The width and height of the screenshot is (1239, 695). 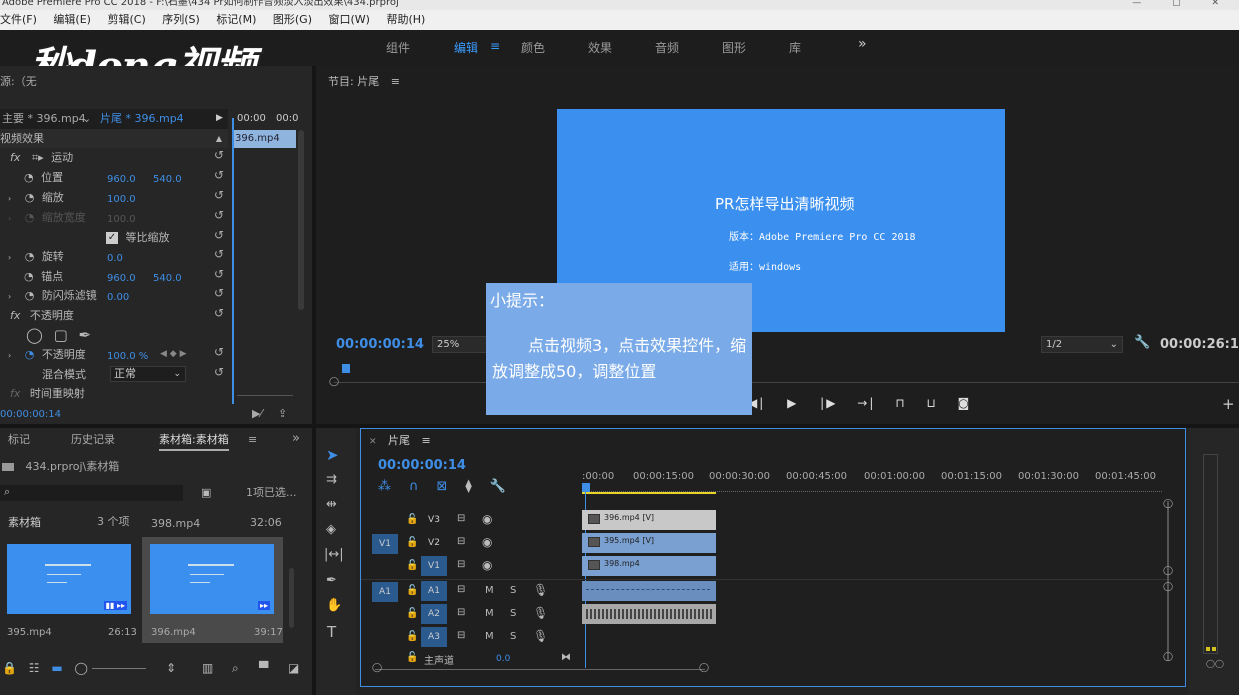 I want to click on master-clip-select: 主要 * 396.mp4, so click(x=44, y=118).